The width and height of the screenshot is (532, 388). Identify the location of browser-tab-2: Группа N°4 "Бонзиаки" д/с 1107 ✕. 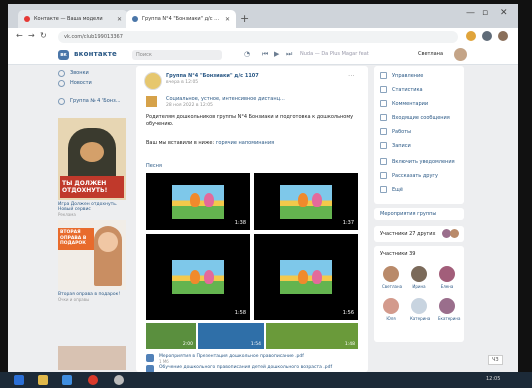
(181, 19).